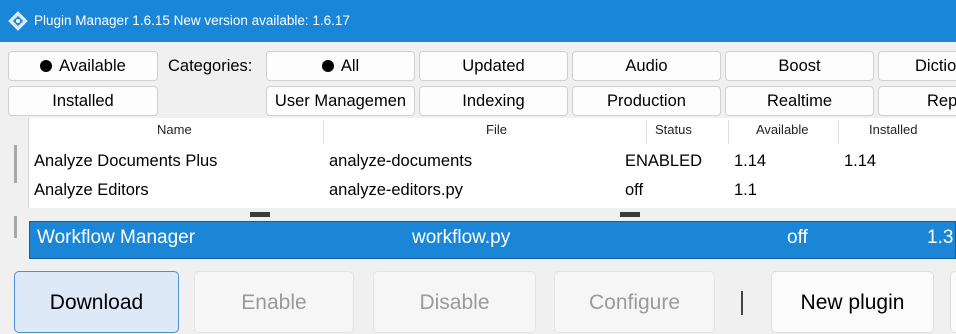 The height and width of the screenshot is (334, 956). I want to click on selected-row-available: 1.3, so click(940, 237).